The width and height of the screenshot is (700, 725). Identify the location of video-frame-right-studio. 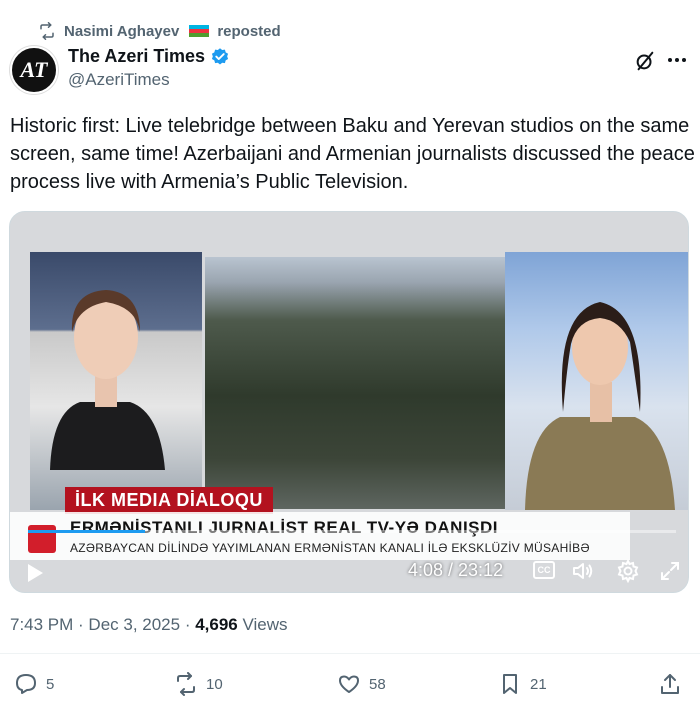
(596, 381).